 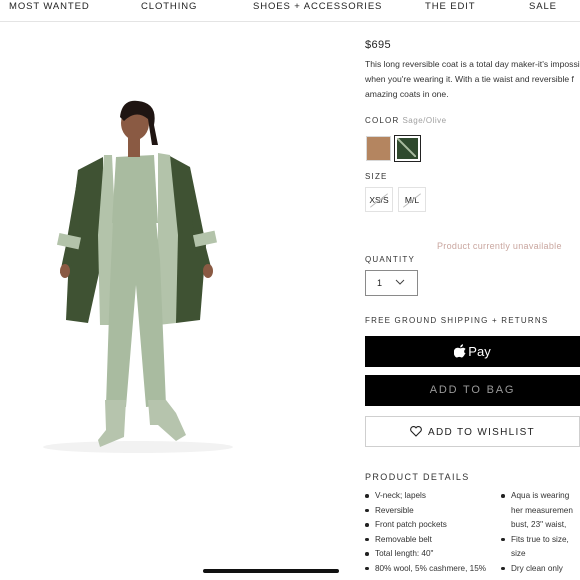 I want to click on list-item: Front patch pockets, so click(x=425, y=525).